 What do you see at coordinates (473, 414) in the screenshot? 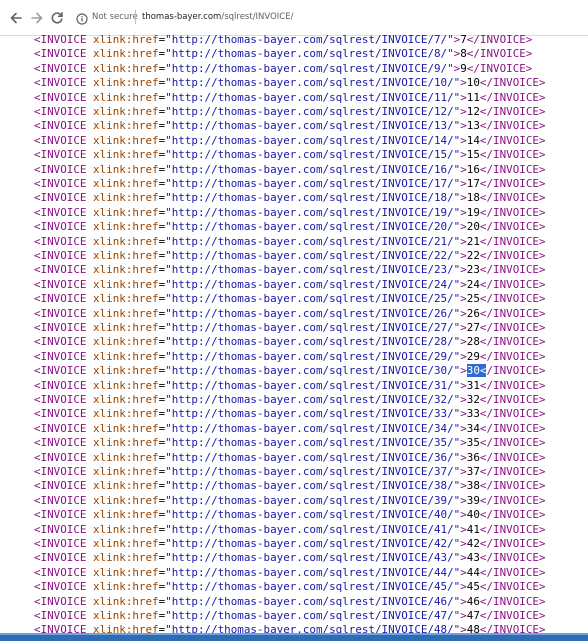
I see `invoice-number: 33` at bounding box center [473, 414].